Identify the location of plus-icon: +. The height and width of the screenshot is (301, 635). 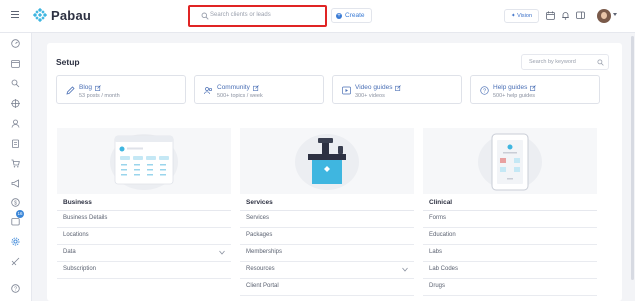
(339, 15).